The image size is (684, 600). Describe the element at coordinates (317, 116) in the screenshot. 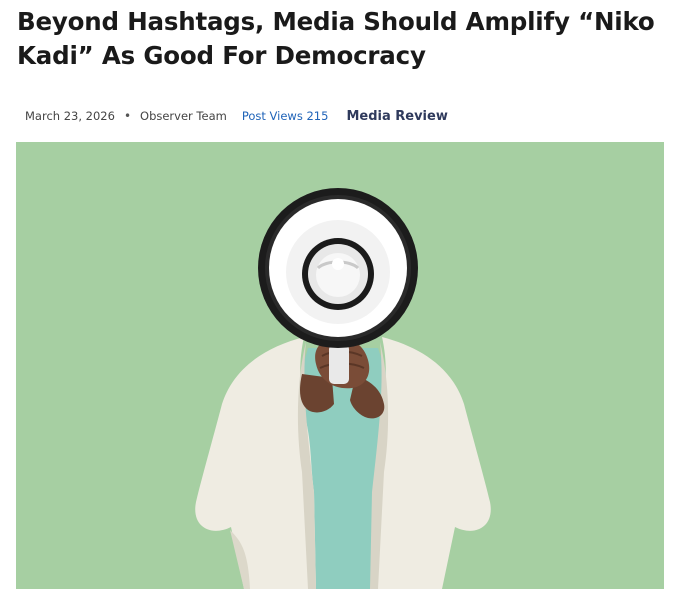

I see `post-views-count: 215` at that location.